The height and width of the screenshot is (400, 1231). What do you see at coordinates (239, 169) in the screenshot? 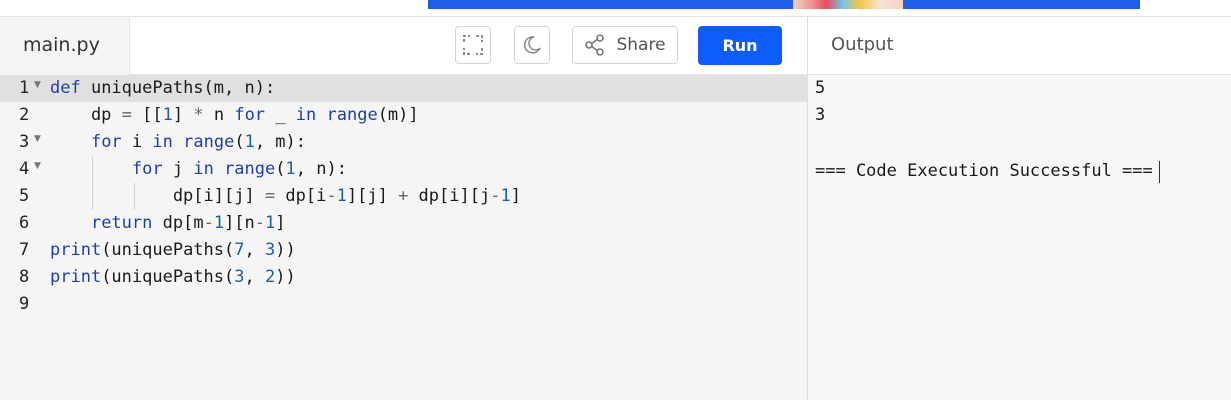
I see `code-line-4: for j in range(1, n):` at bounding box center [239, 169].